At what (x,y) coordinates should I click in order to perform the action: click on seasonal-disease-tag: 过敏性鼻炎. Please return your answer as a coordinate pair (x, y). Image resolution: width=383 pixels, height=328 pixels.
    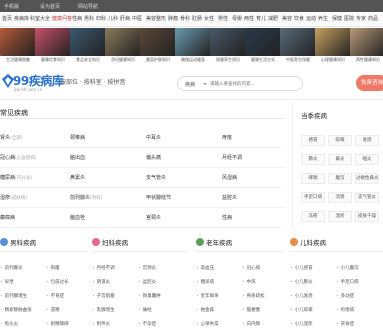
    Looking at the image, I should click on (367, 178).